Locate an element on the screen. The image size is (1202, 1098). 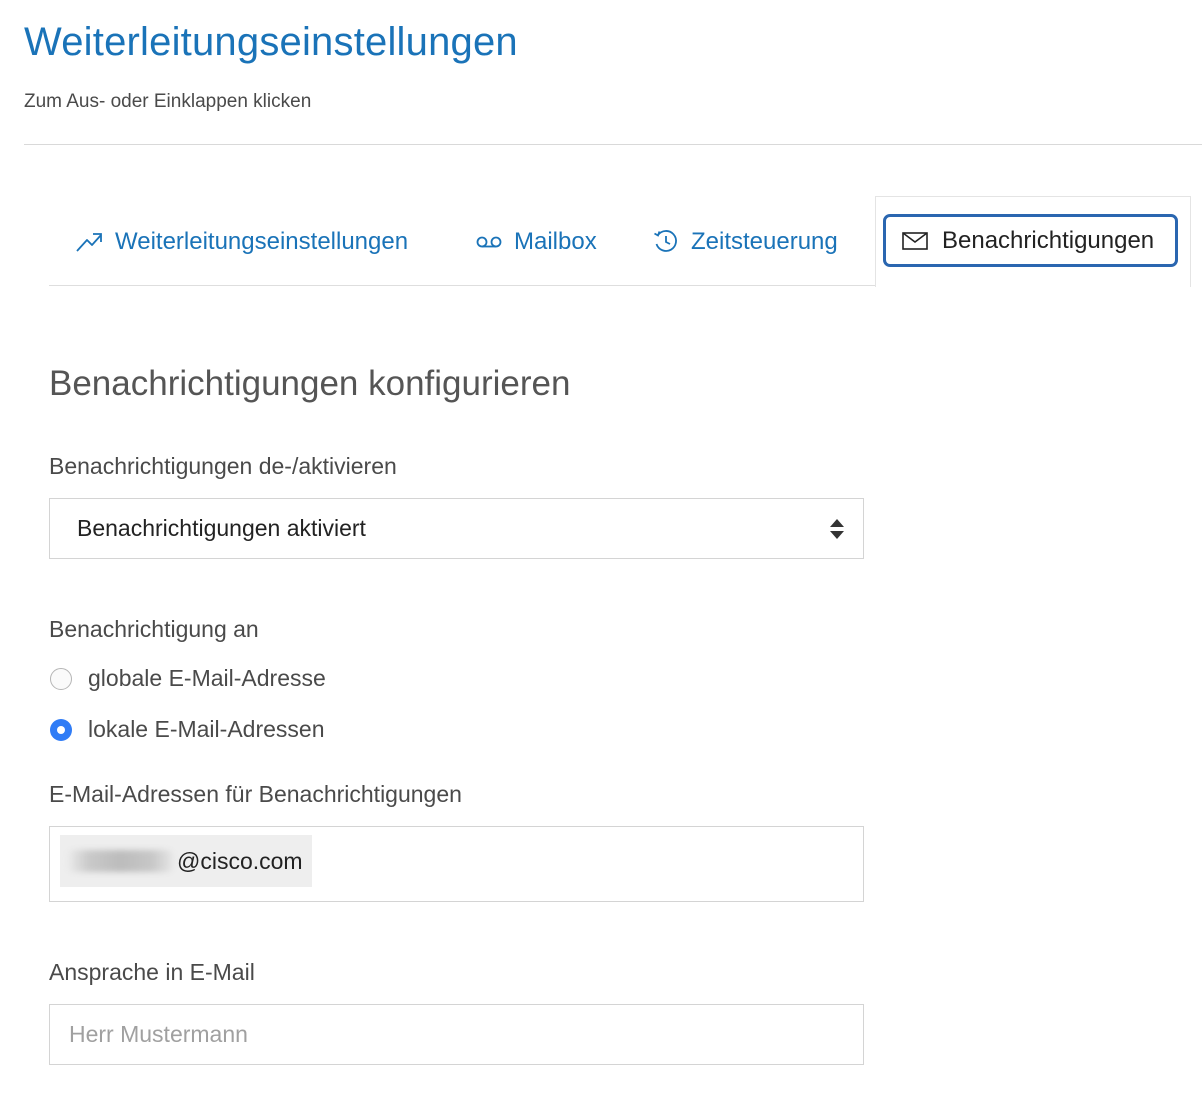
email-domain: @cisco.com is located at coordinates (240, 860).